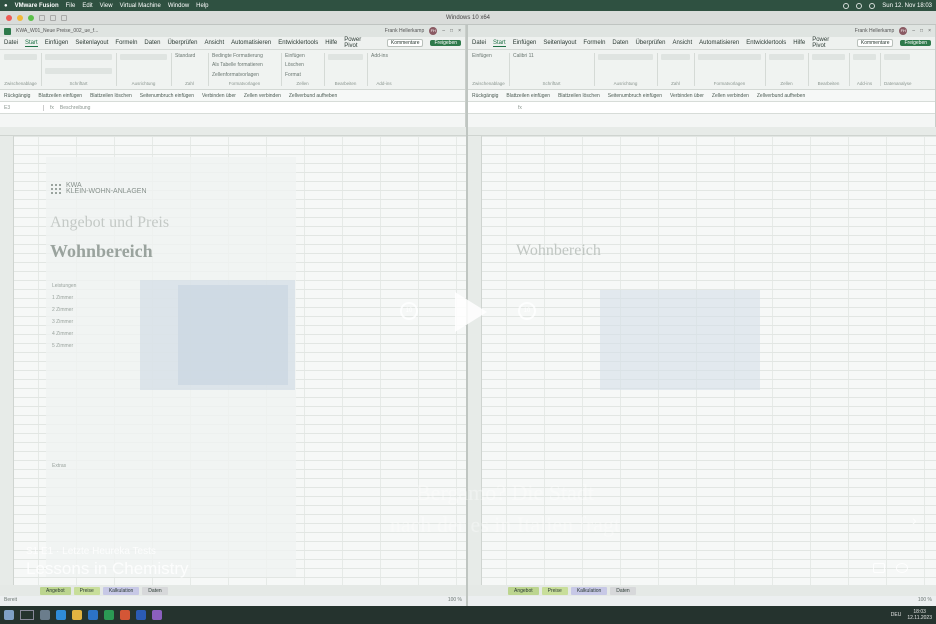 This screenshot has width=936, height=624. Describe the element at coordinates (78, 71) in the screenshot. I see `font-styles` at that location.